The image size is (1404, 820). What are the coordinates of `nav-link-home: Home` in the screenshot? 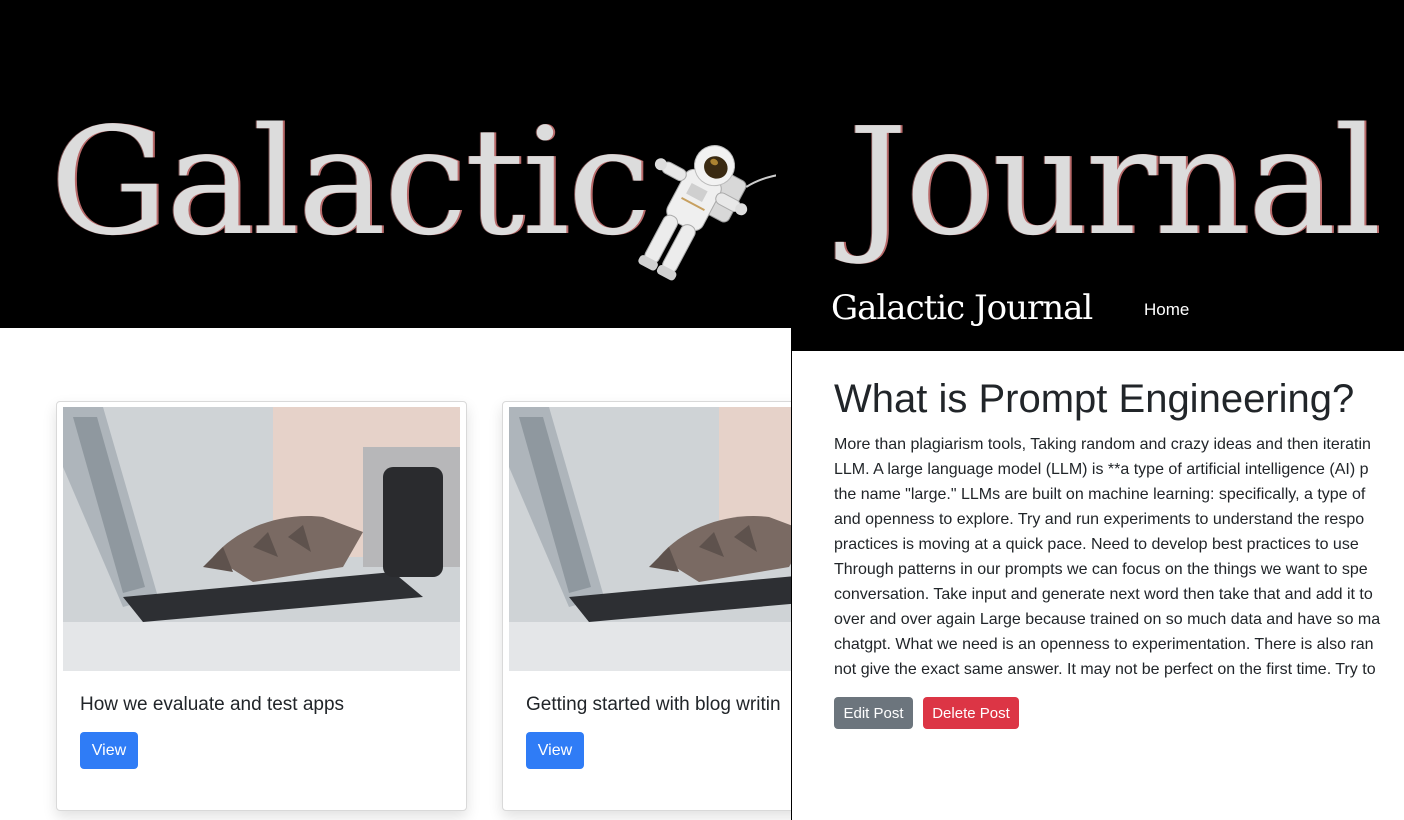 It's located at (1166, 310).